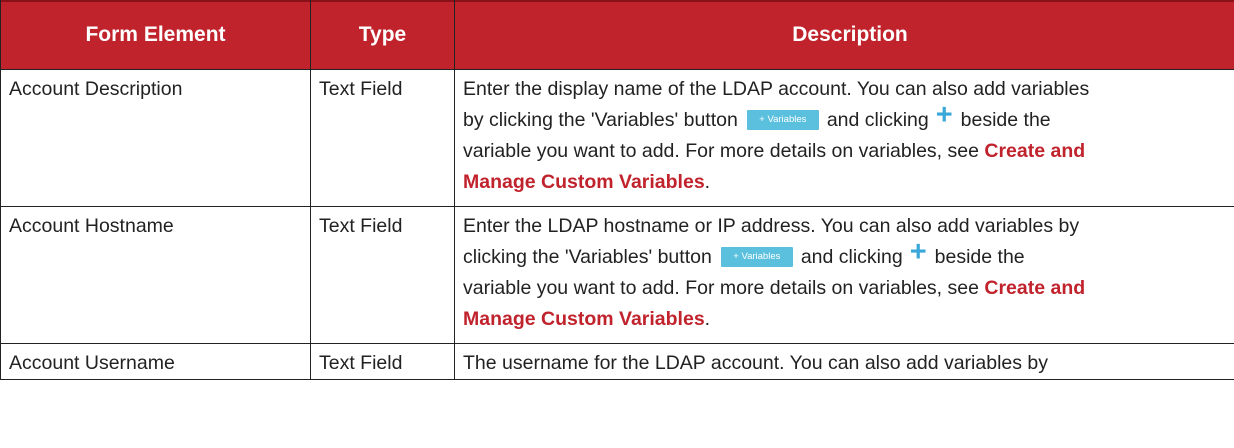 This screenshot has height=448, width=1234. I want to click on cell-element: Account Username, so click(155, 361).